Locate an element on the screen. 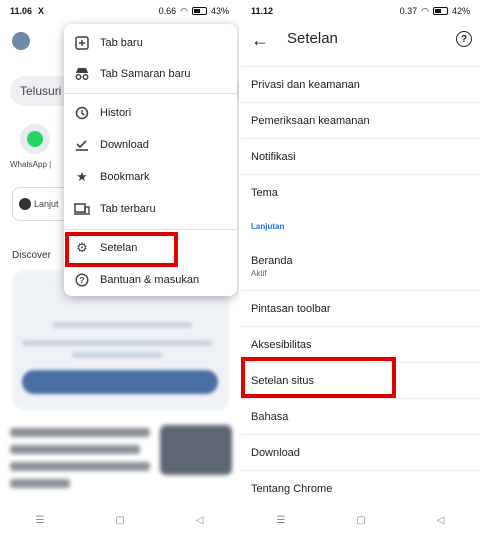 Image resolution: width=480 pixels, height=533 pixels. menu-item-tab-baru: Tab baru is located at coordinates (150, 43).